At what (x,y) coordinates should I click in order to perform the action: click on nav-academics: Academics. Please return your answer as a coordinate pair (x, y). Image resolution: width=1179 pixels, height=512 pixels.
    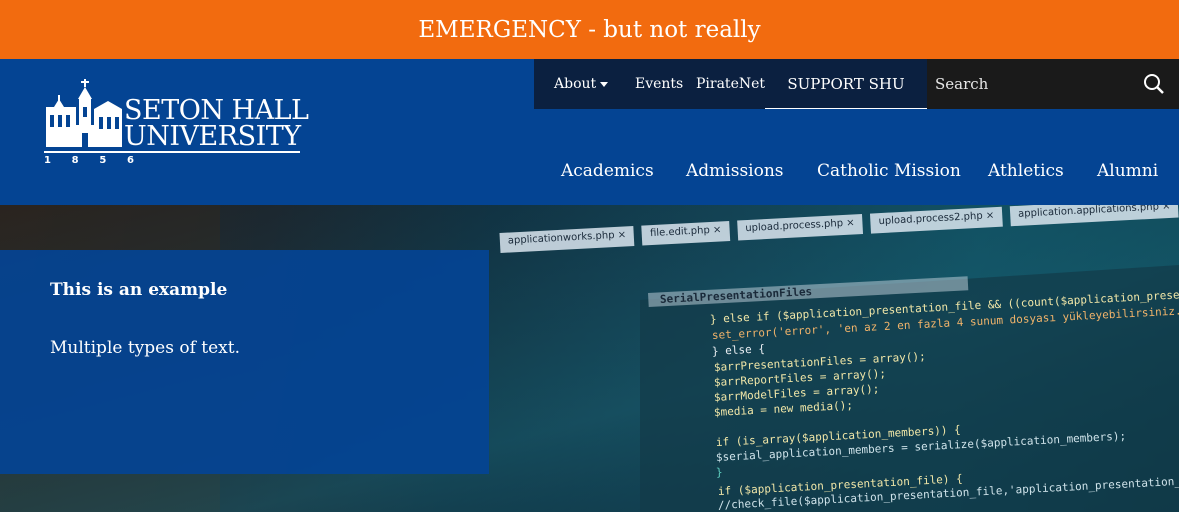
    Looking at the image, I should click on (607, 171).